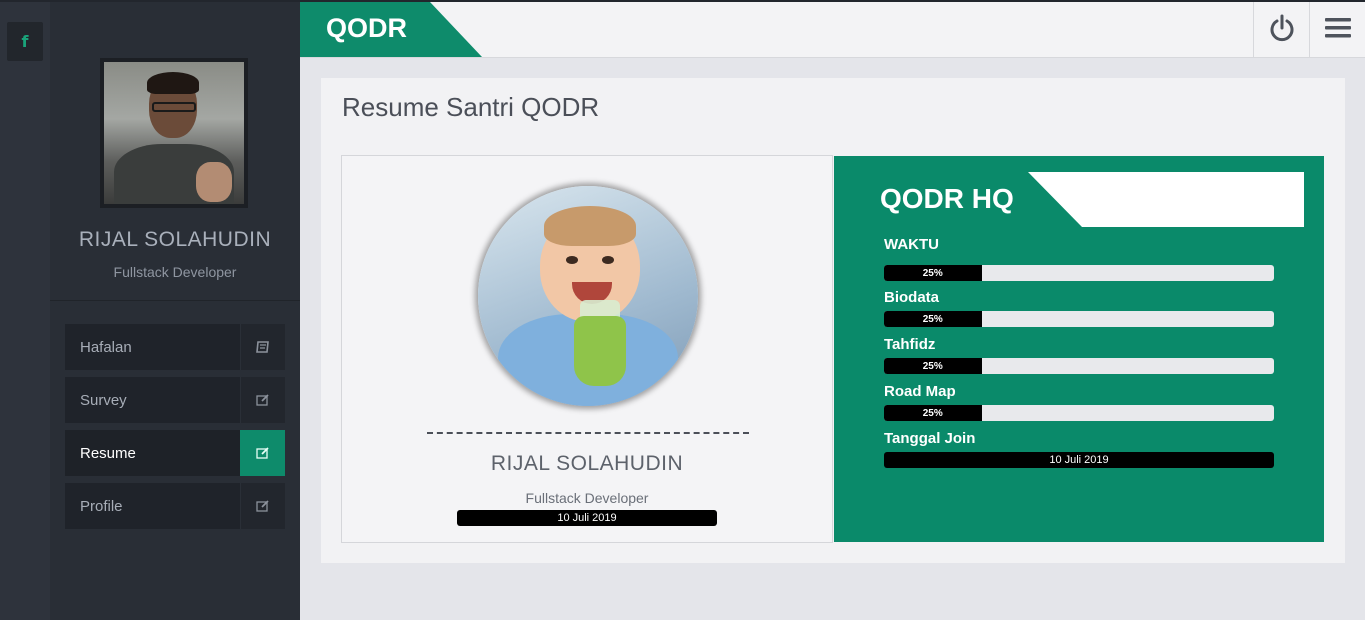  What do you see at coordinates (471, 107) in the screenshot?
I see `page-title: Resume Santri QODR` at bounding box center [471, 107].